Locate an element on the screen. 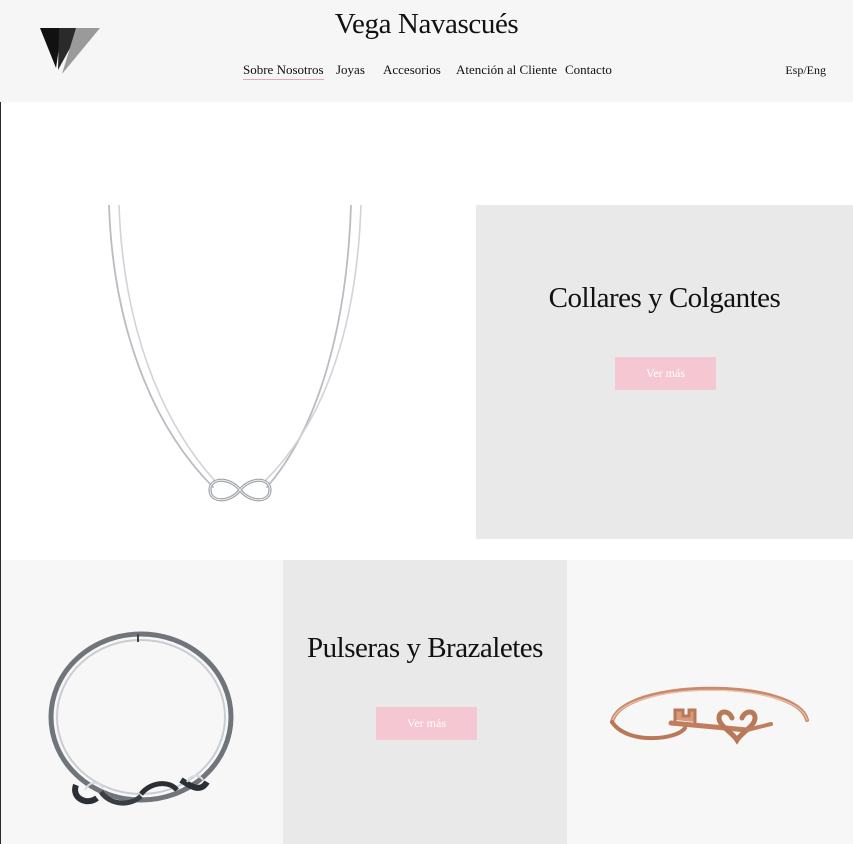  rose-gold-key-bangle-image is located at coordinates (710, 702).